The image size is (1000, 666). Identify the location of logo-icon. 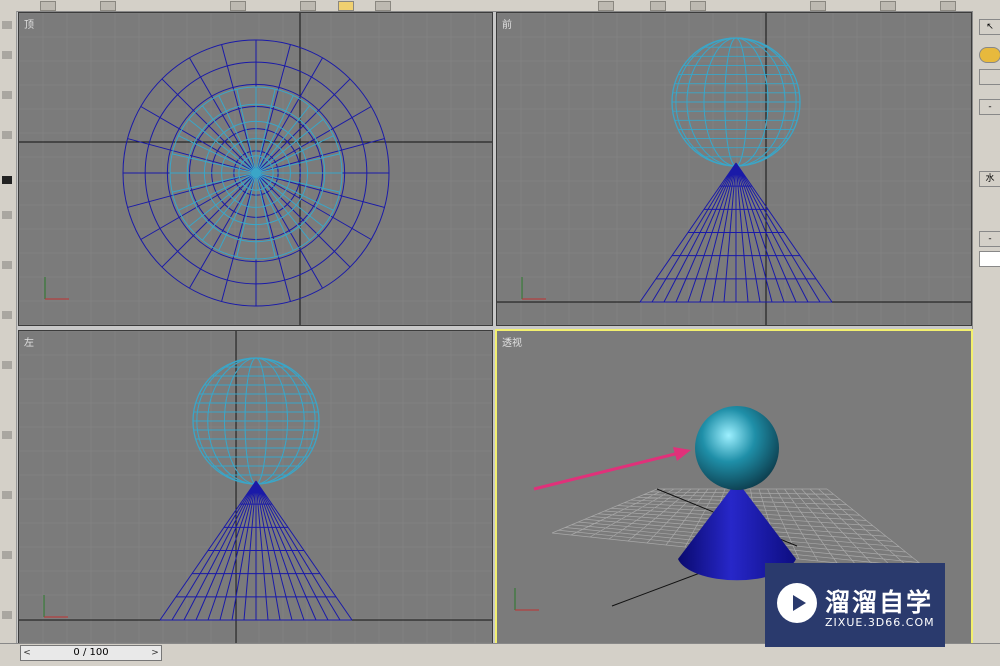
(797, 603).